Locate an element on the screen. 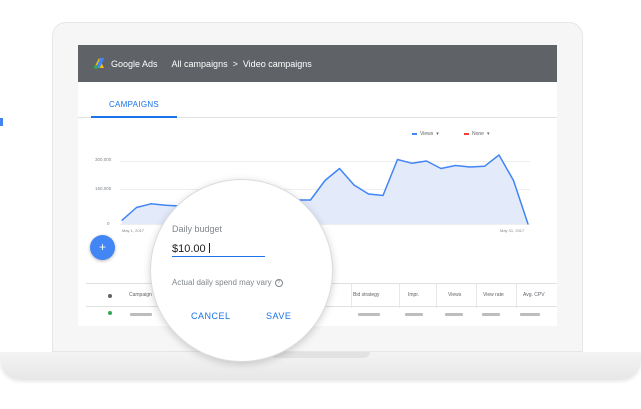 Image resolution: width=641 pixels, height=409 pixels. cancel-button: CANCEL is located at coordinates (211, 316).